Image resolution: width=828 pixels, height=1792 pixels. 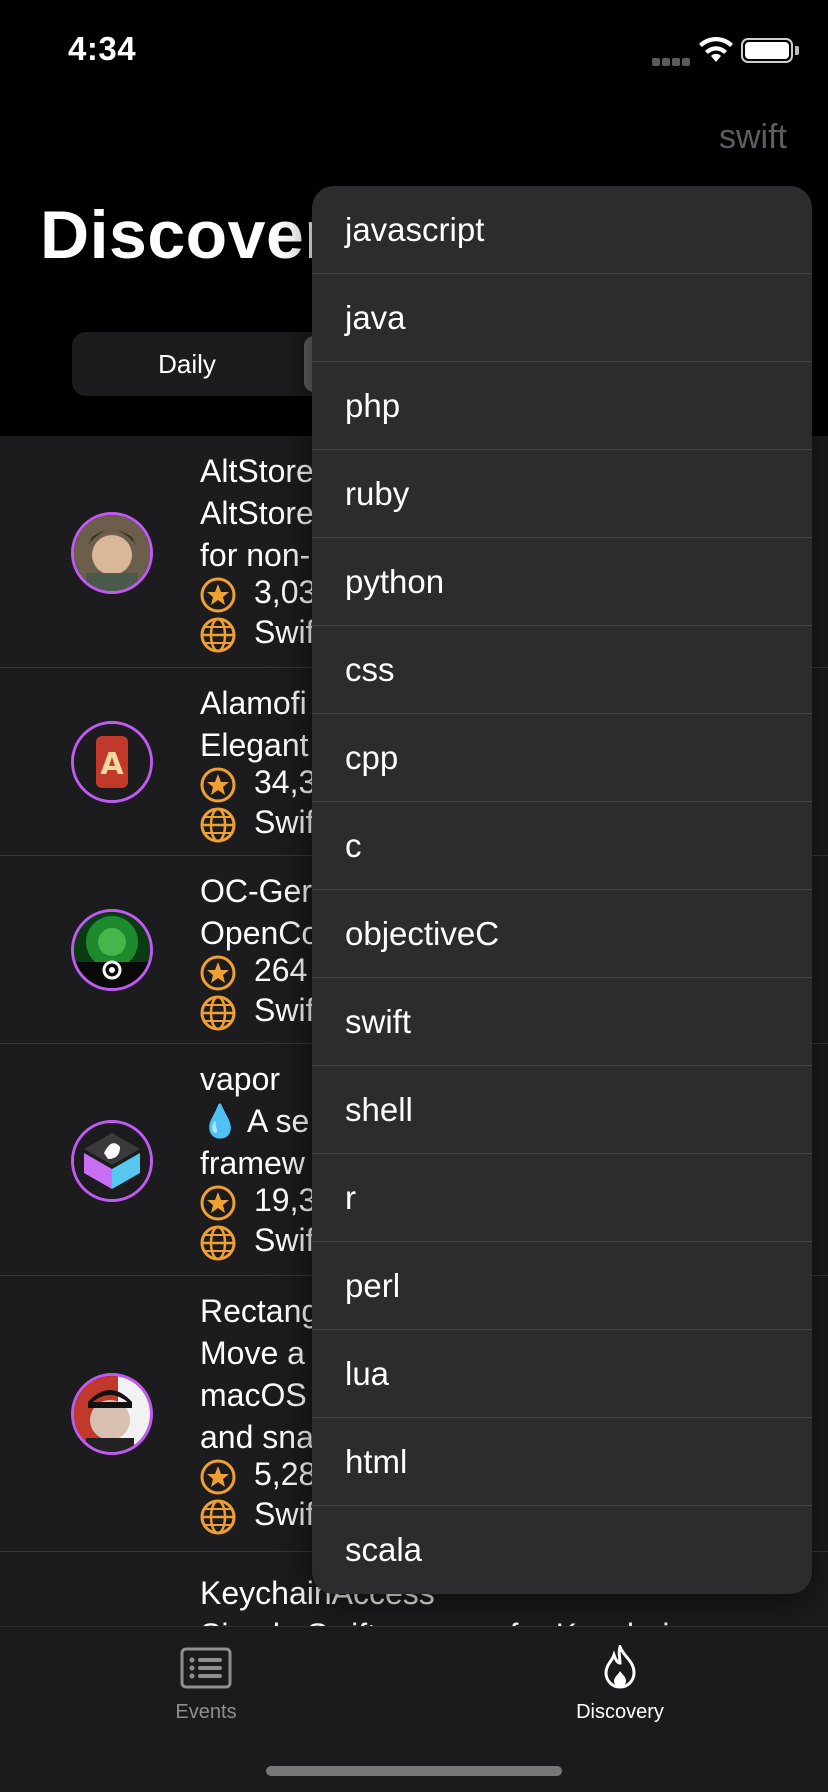 What do you see at coordinates (562, 846) in the screenshot?
I see `dropdown-item-c: c` at bounding box center [562, 846].